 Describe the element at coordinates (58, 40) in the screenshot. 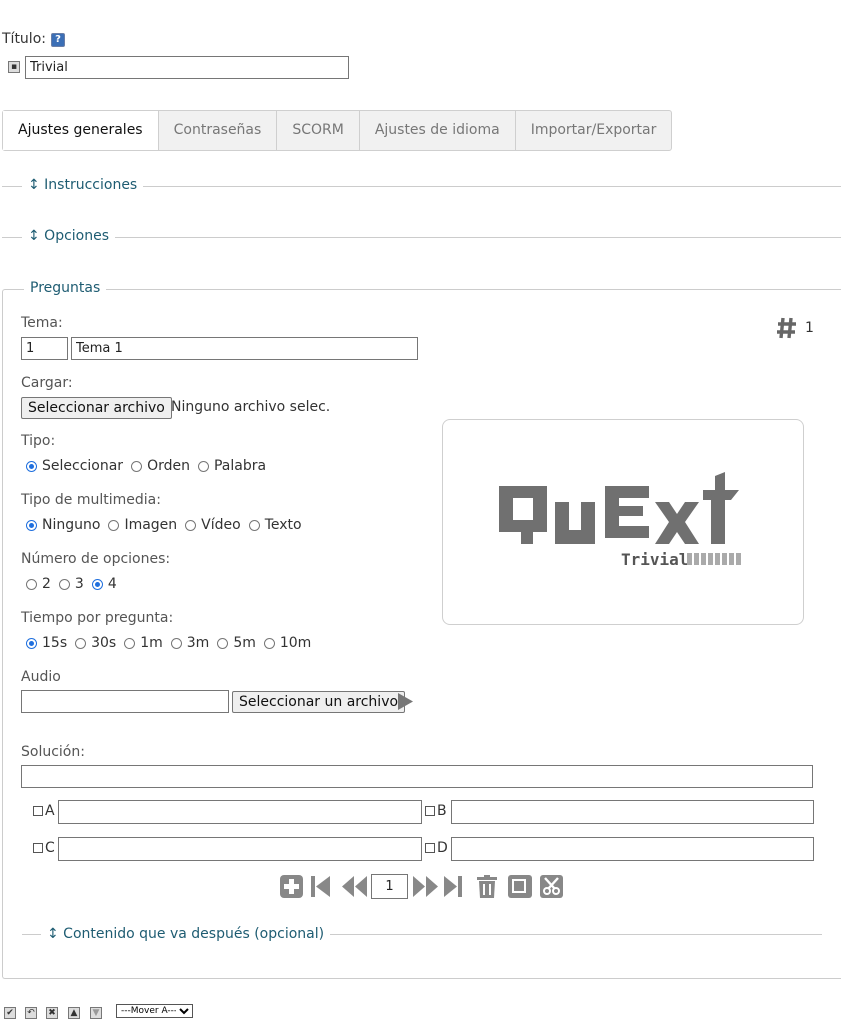

I see `help-icon: ?` at that location.